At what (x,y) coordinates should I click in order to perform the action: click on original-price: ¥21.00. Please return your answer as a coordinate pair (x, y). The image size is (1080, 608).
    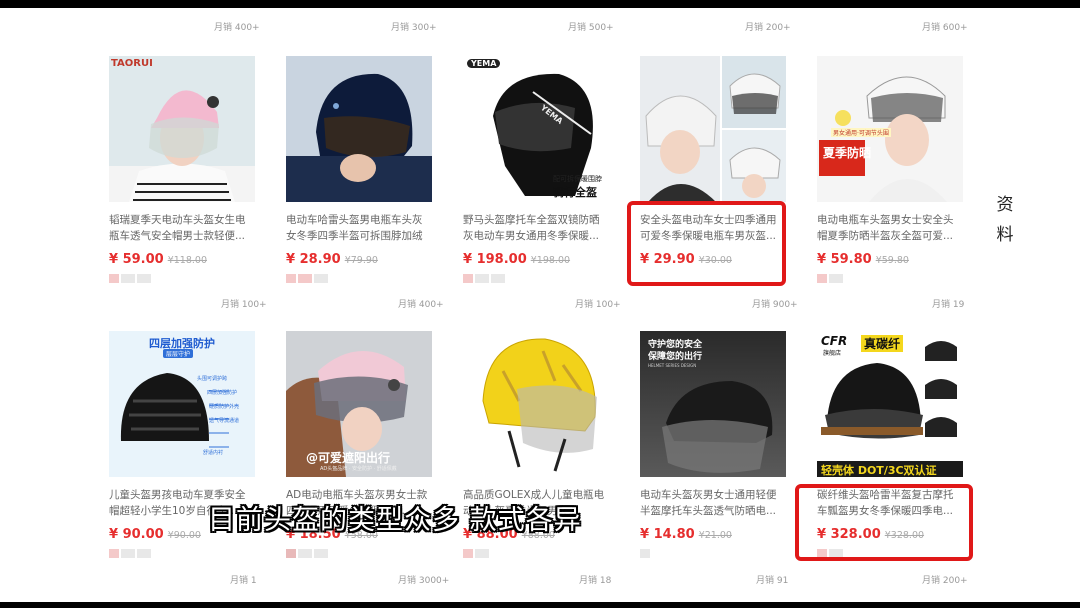
    Looking at the image, I should click on (715, 535).